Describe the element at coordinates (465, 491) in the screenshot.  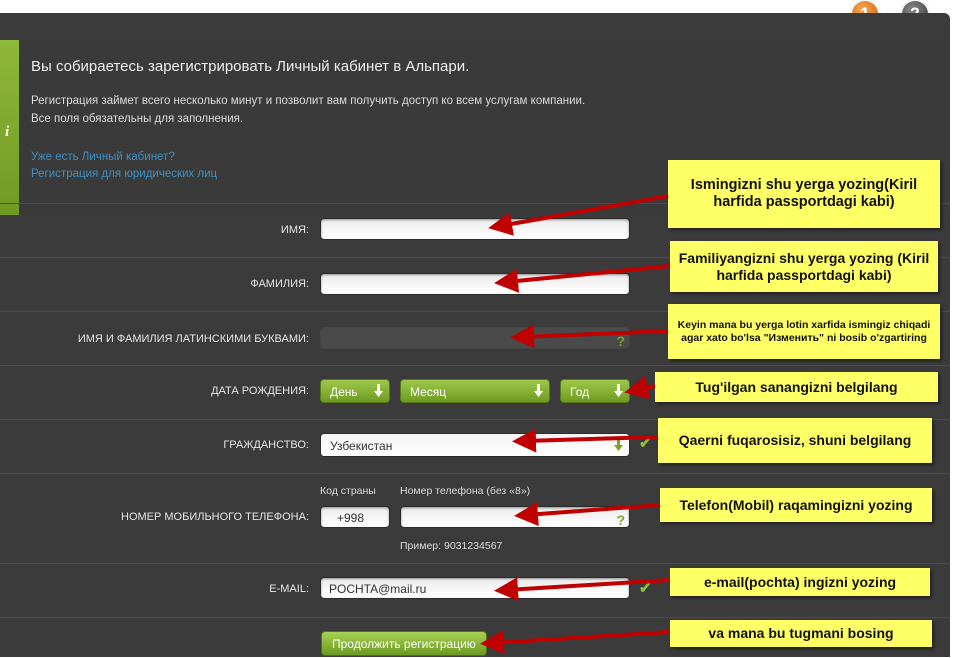
I see `phone-caption: Номер телефона (без «8»)` at that location.